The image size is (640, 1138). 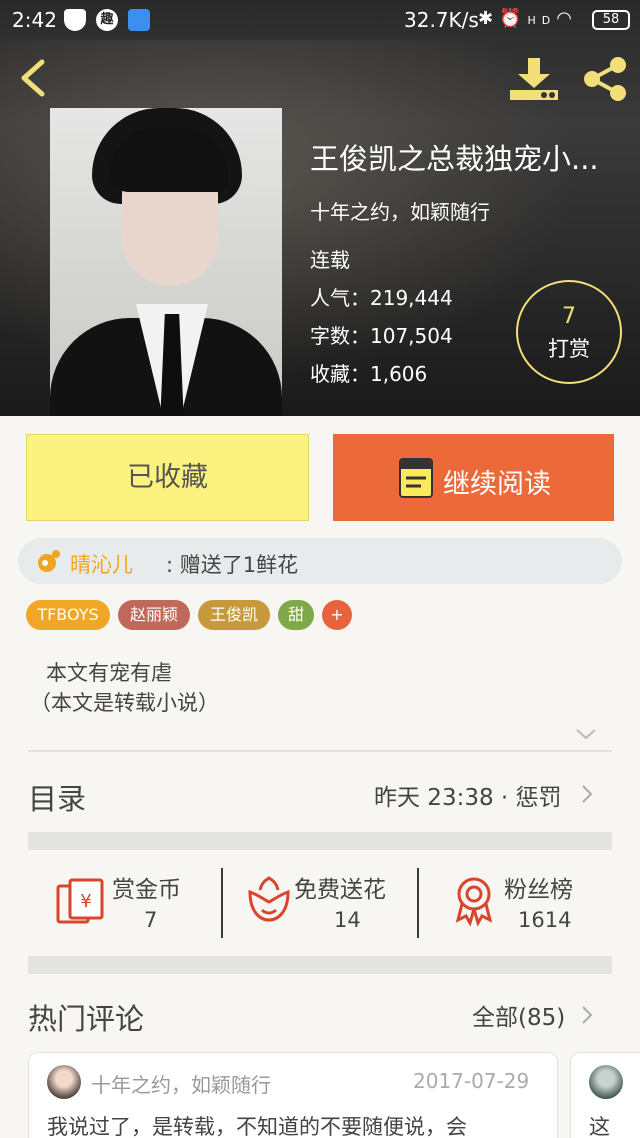 What do you see at coordinates (569, 316) in the screenshot?
I see `reward-count: 7` at bounding box center [569, 316].